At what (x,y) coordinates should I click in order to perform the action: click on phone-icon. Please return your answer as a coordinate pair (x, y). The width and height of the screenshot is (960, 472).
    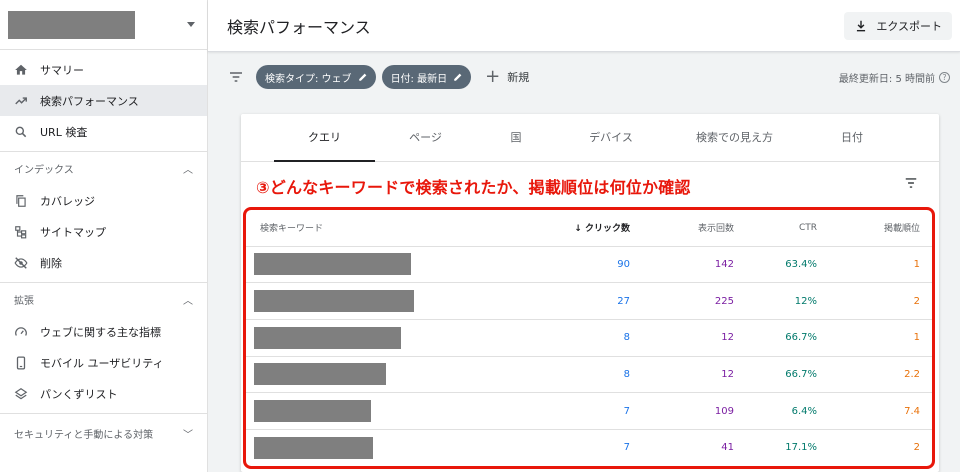
    Looking at the image, I should click on (21, 363).